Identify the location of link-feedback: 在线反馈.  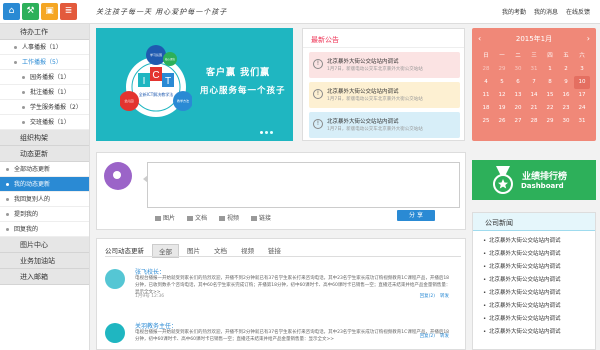
(578, 11).